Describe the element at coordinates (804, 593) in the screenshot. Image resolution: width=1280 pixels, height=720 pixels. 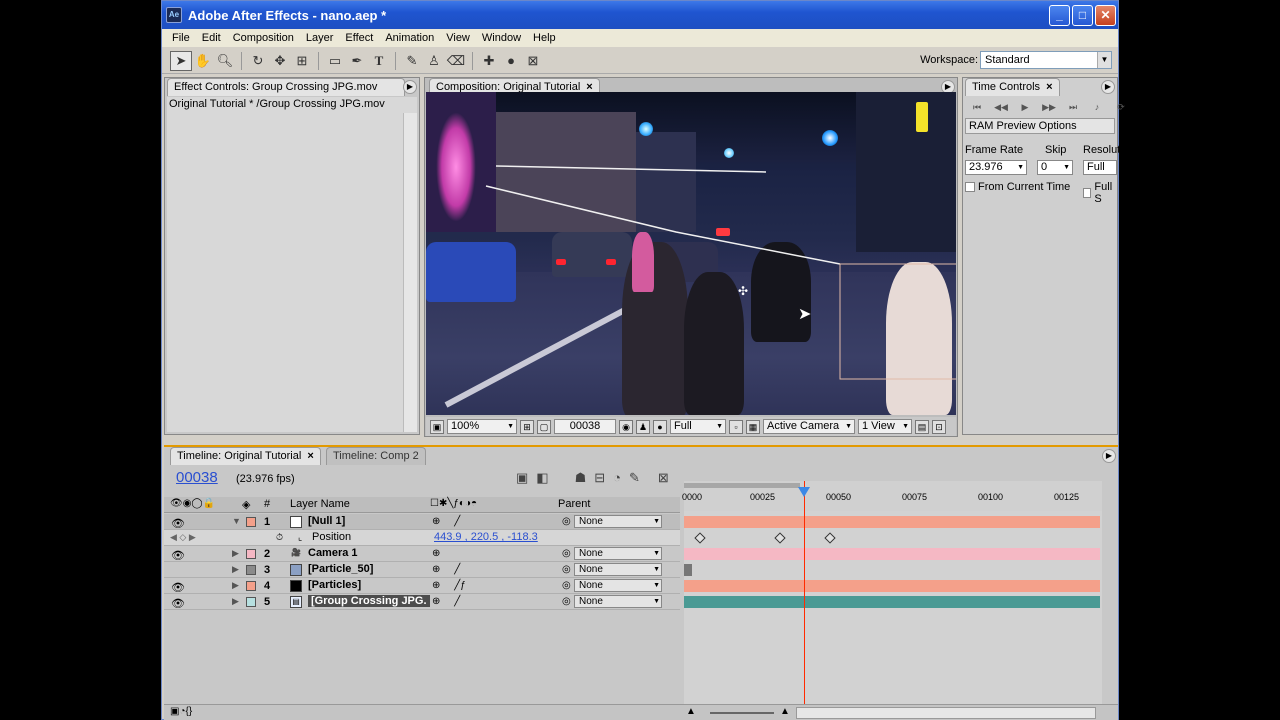
I see `current-time-indicator` at that location.